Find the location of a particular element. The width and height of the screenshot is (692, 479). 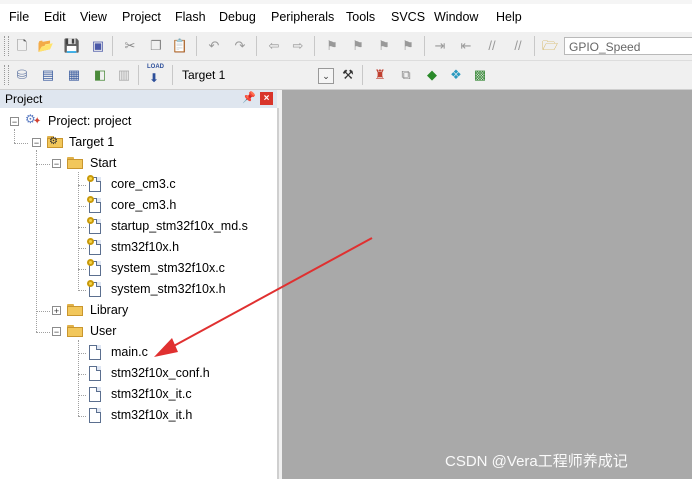

find-combo: GPIO_Speed is located at coordinates (628, 46).